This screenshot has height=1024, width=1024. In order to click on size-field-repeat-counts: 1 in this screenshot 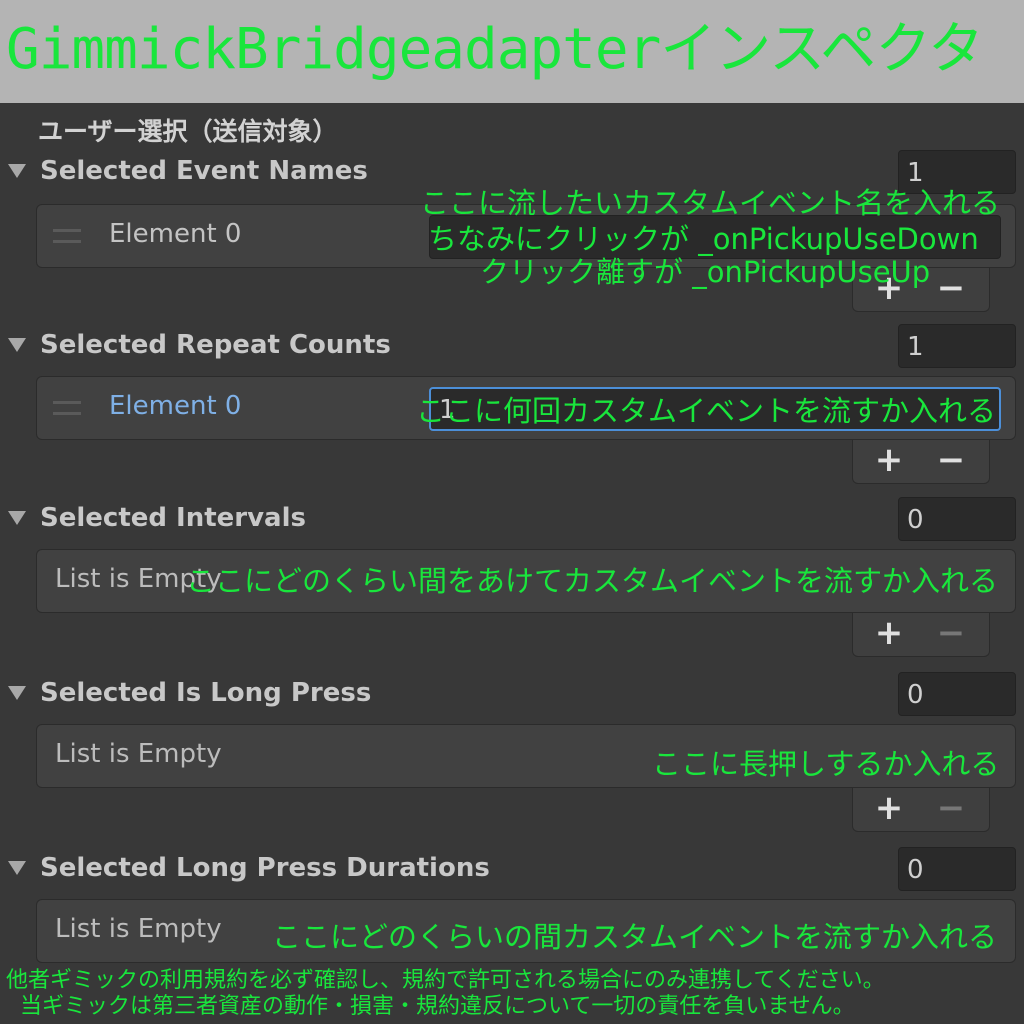, I will do `click(957, 346)`.